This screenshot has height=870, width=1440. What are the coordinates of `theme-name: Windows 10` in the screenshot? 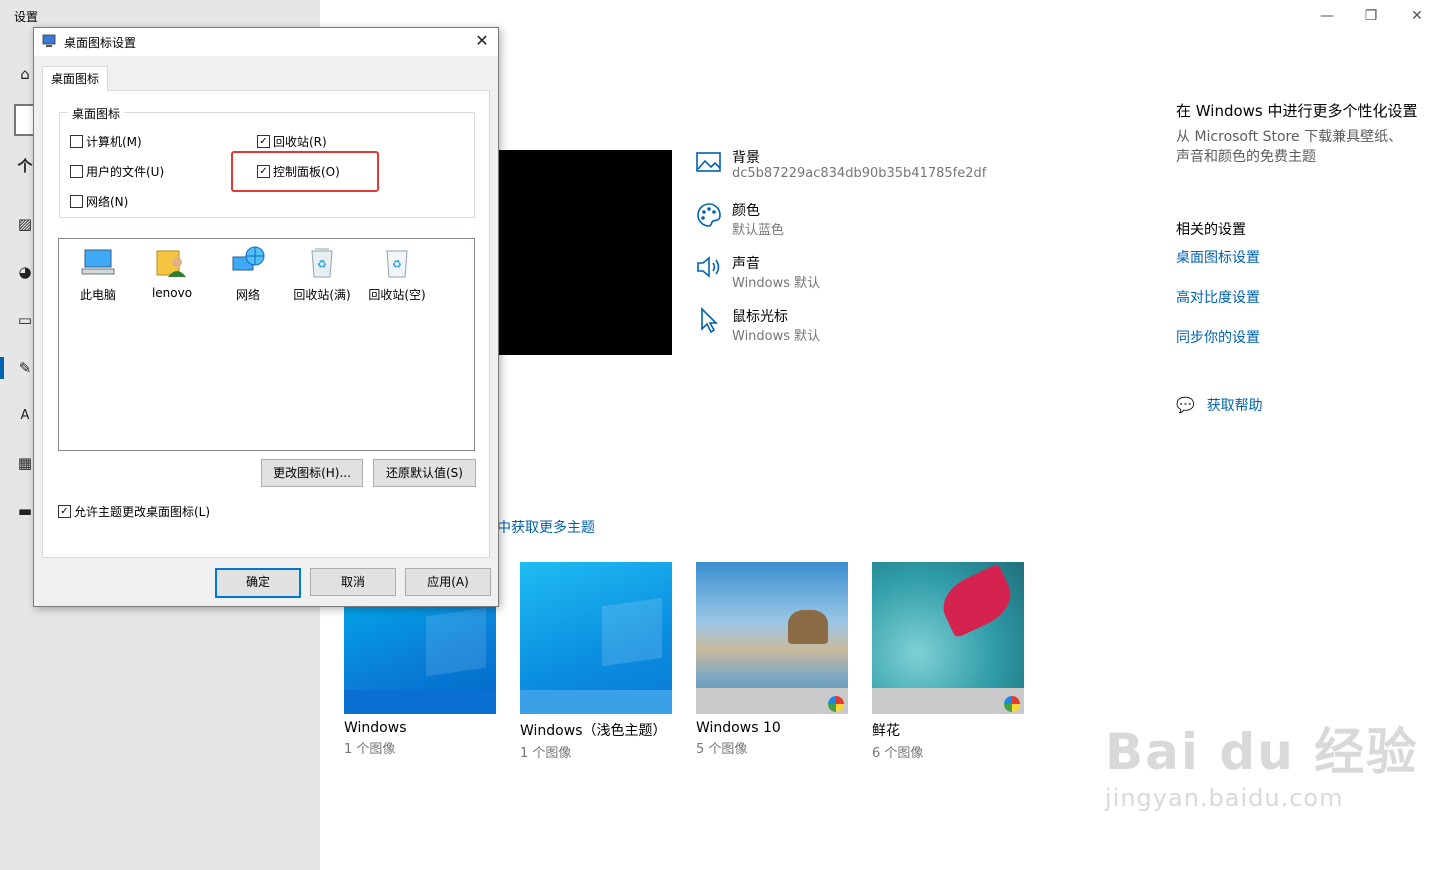 It's located at (738, 728).